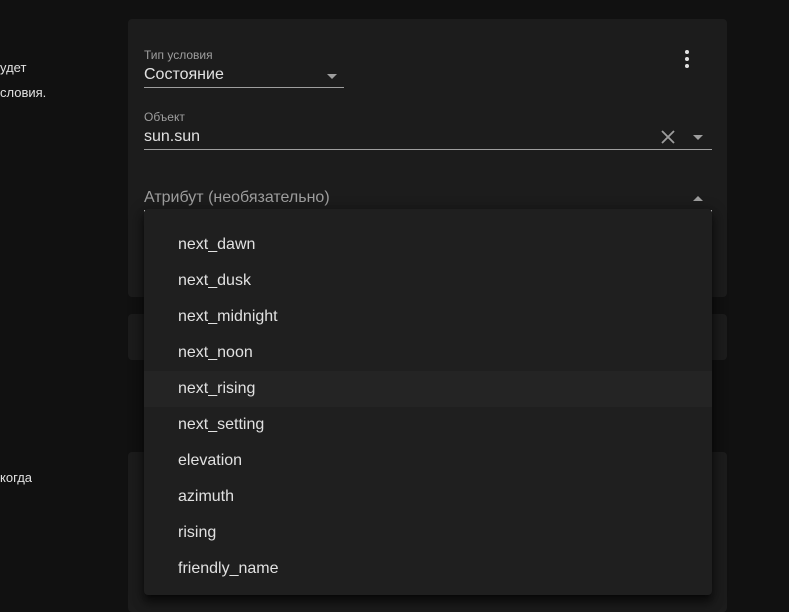  I want to click on menu-item-elevation: elevation, so click(428, 461).